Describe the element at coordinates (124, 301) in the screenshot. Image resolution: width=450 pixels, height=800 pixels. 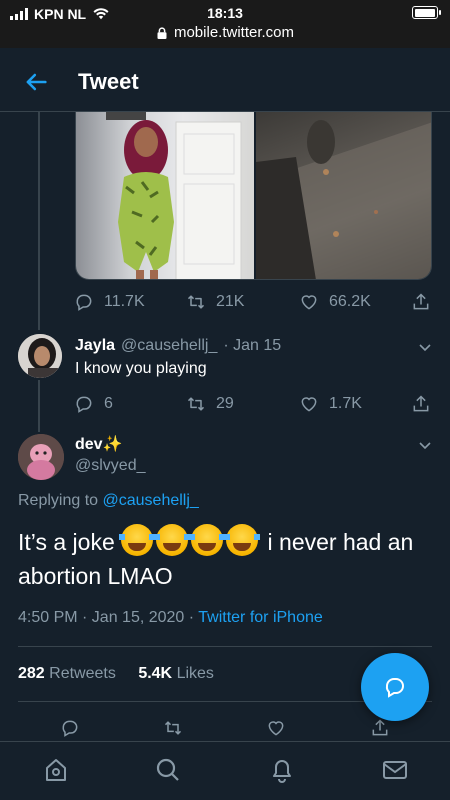
I see `reply-count: 11.7K` at that location.